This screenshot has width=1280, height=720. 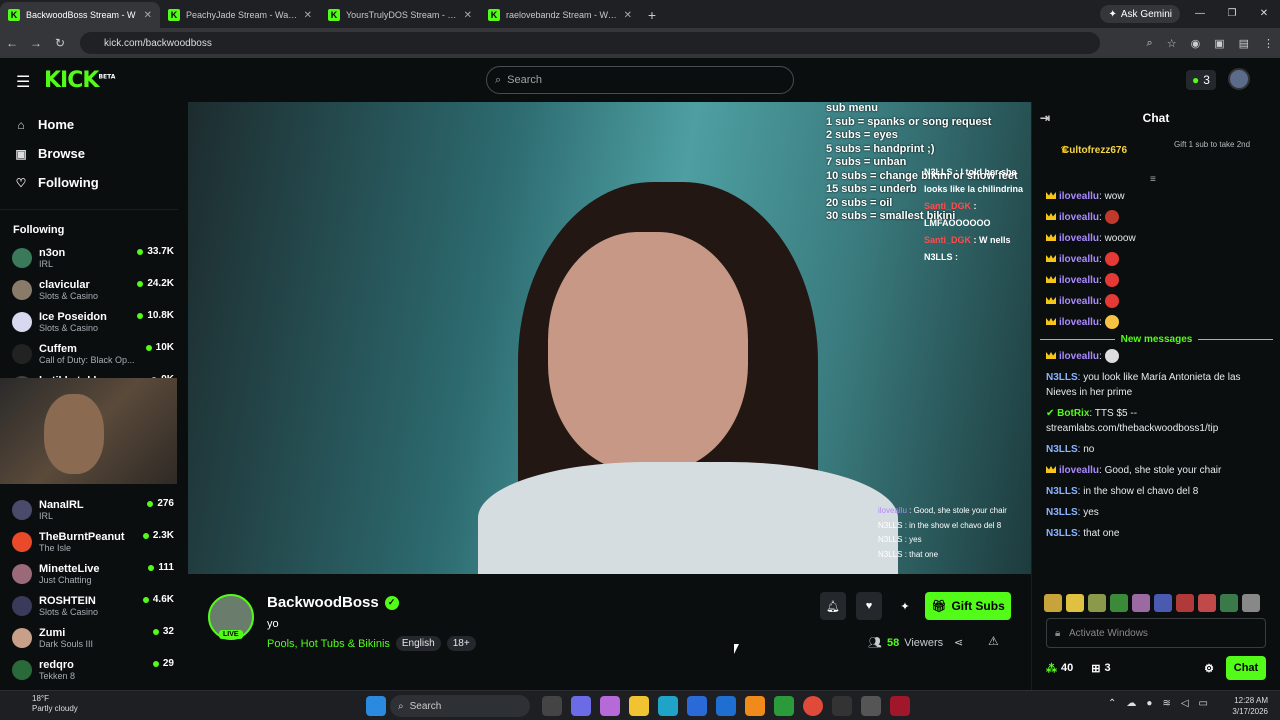 What do you see at coordinates (726, 706) in the screenshot?
I see `outlook-icon` at bounding box center [726, 706].